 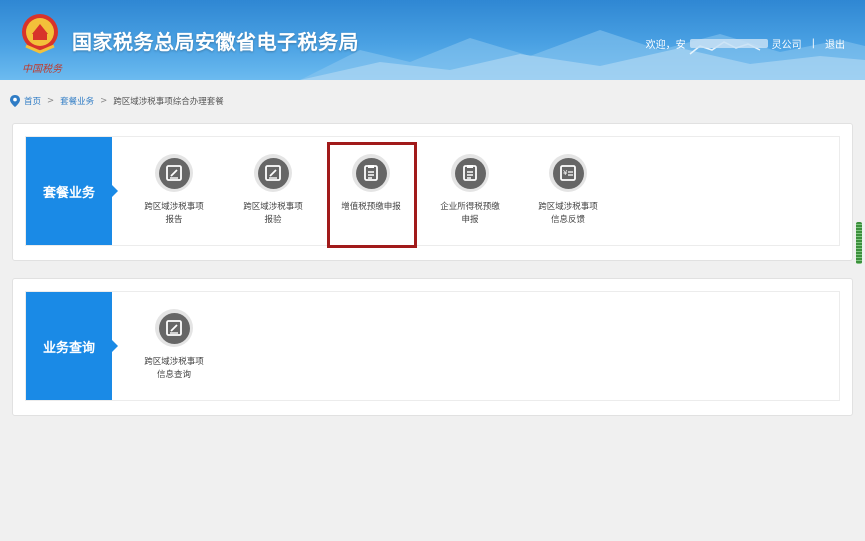 I want to click on welcome-text: 欢迎，安, so click(x=665, y=45).